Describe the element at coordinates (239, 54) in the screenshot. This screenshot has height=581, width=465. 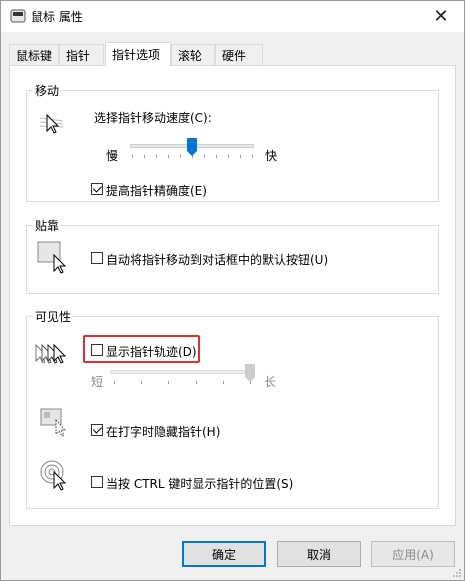
I see `tab-hardware: 硬件` at that location.